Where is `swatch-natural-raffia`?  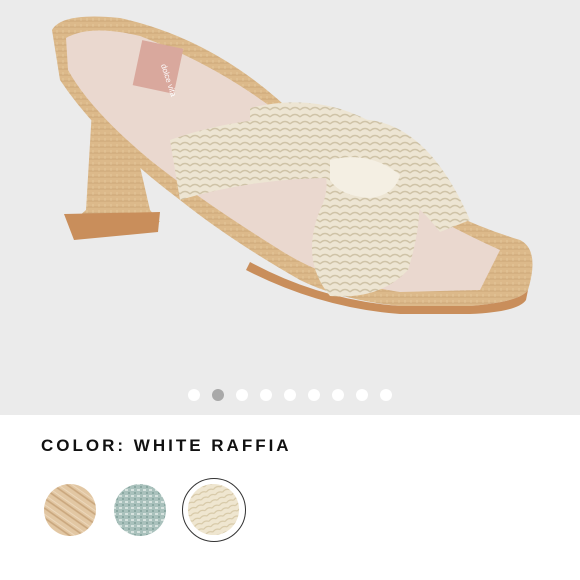
swatch-natural-raffia is located at coordinates (70, 510).